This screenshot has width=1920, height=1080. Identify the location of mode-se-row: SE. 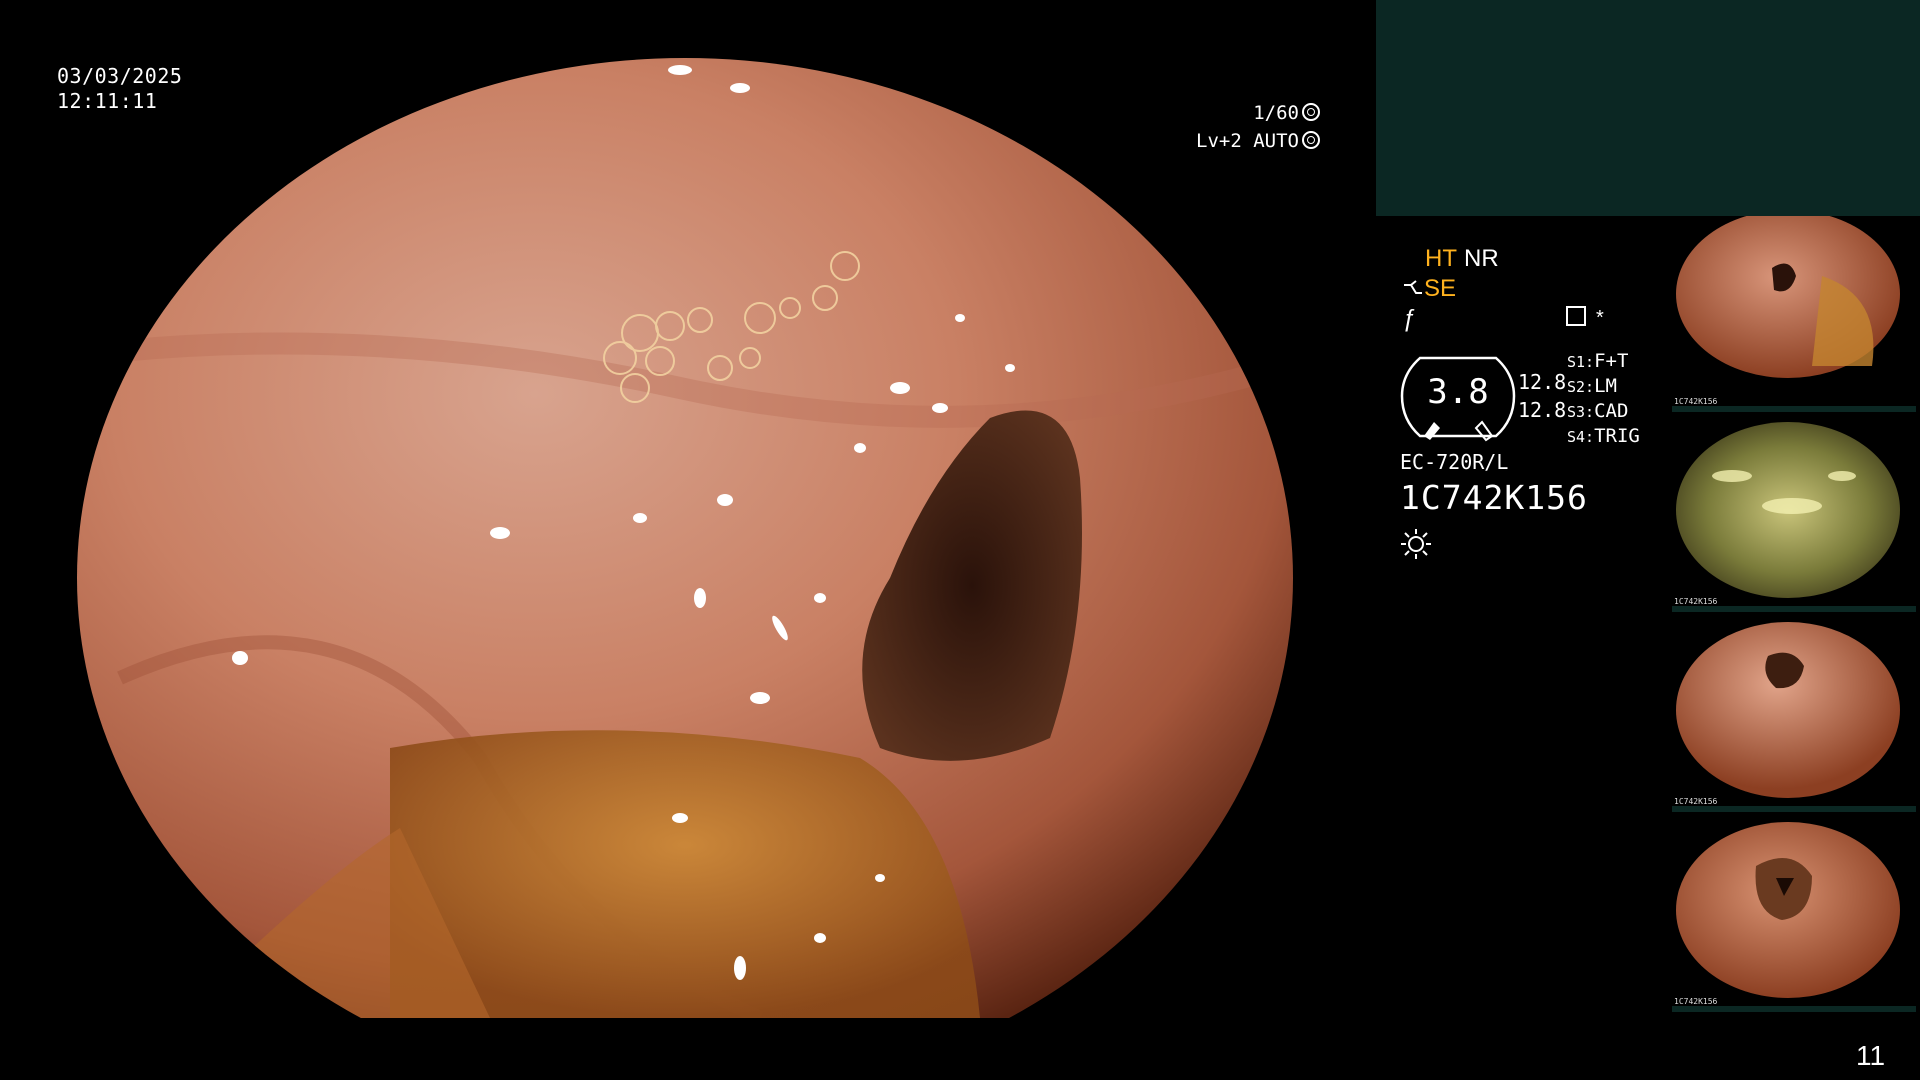
(1429, 289).